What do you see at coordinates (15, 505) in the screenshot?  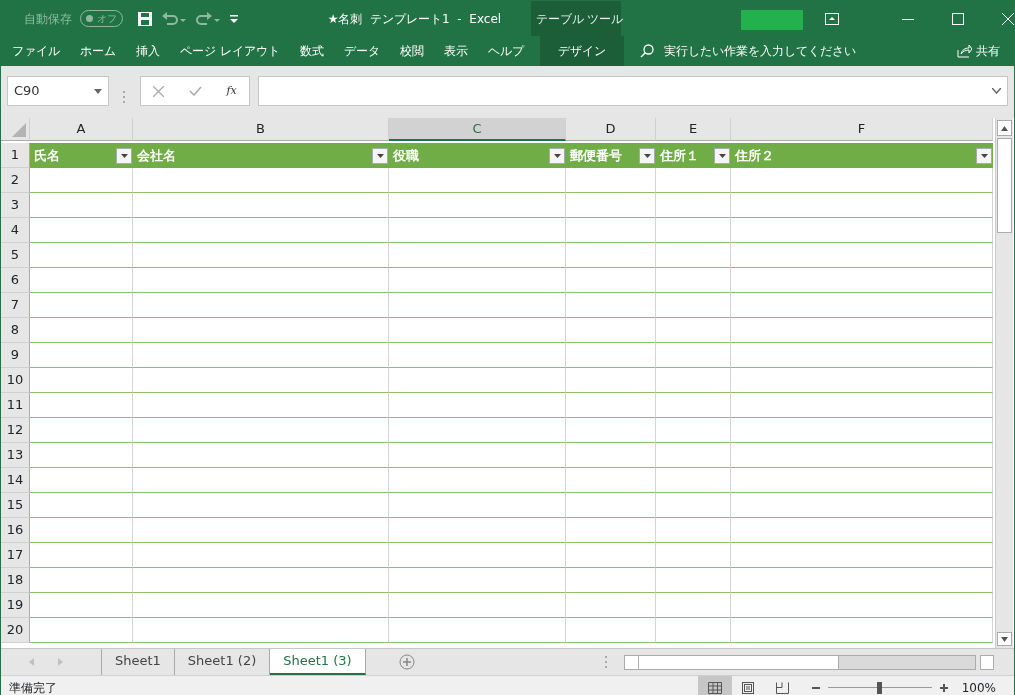 I see `row-header: 15` at bounding box center [15, 505].